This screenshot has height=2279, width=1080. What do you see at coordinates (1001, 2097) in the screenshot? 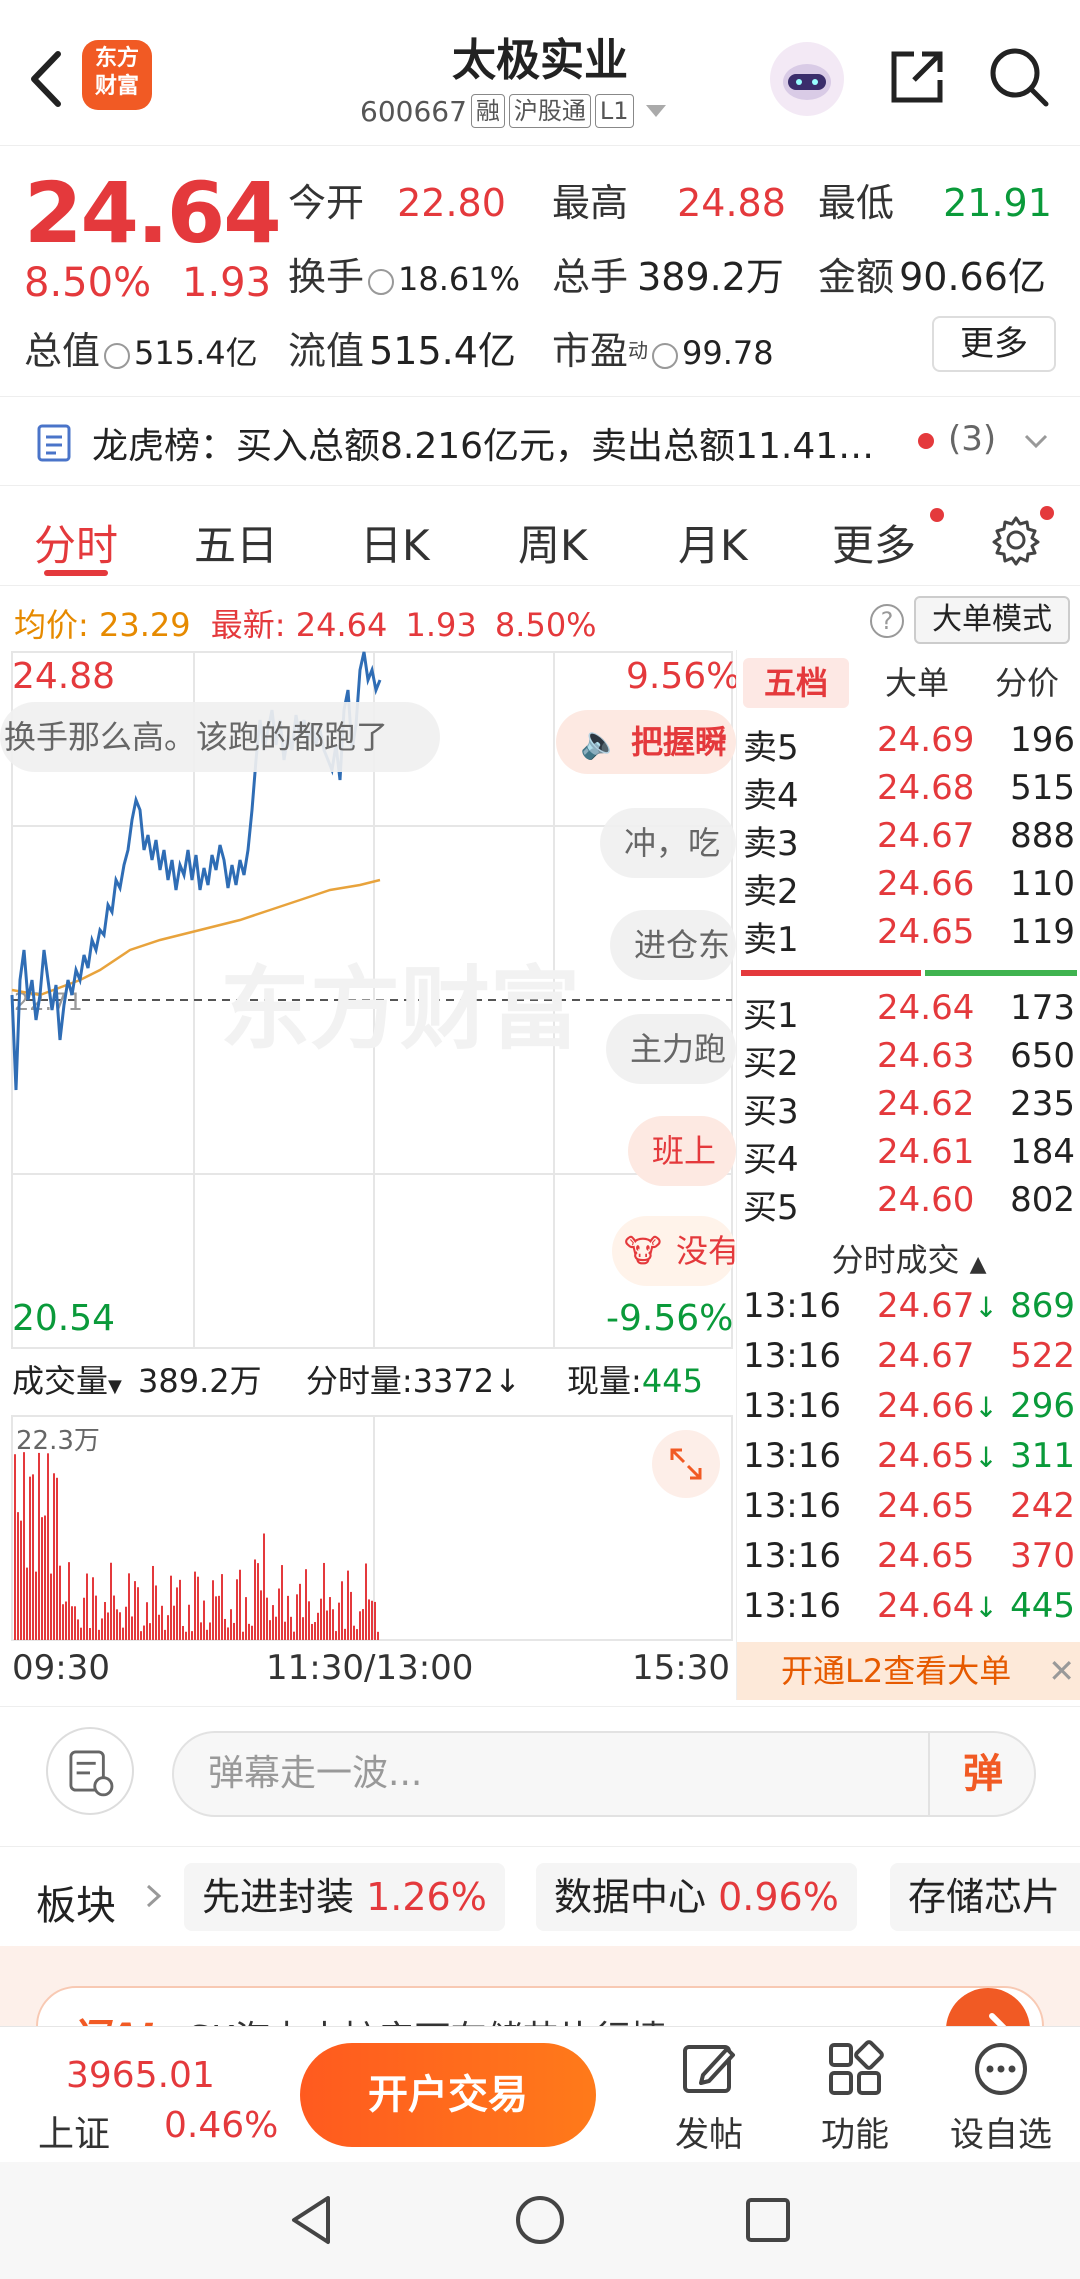
I see `add-watchlist-button: 设自选` at bounding box center [1001, 2097].